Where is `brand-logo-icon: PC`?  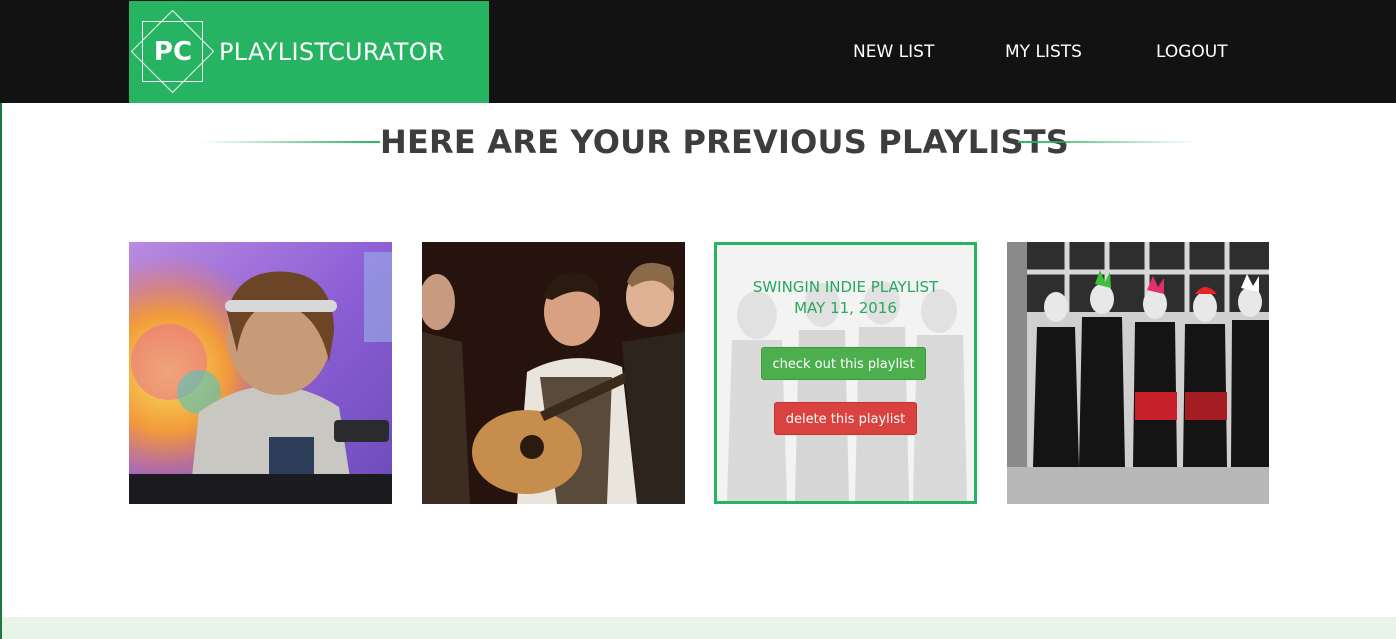 brand-logo-icon: PC is located at coordinates (173, 52).